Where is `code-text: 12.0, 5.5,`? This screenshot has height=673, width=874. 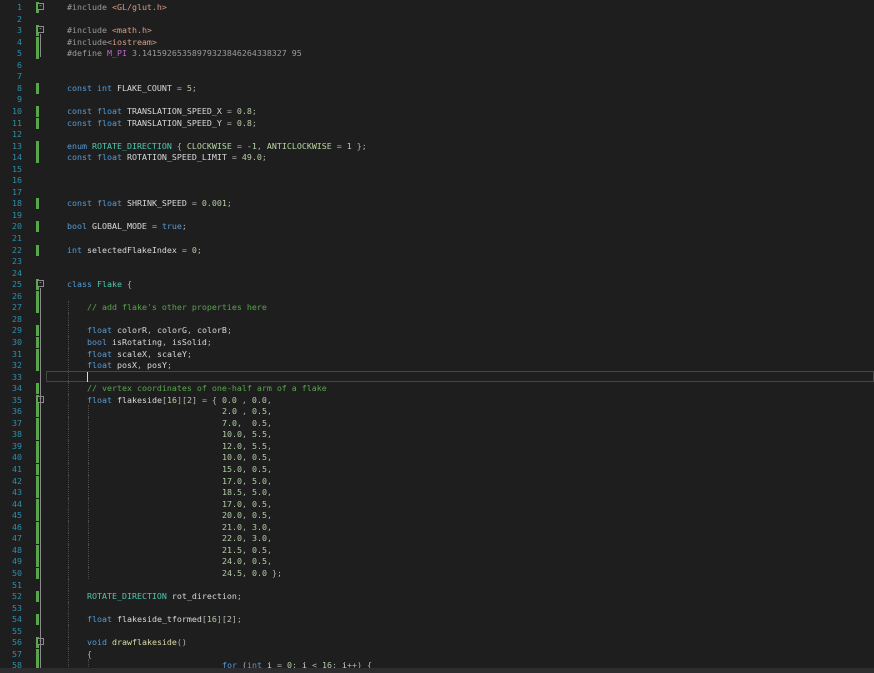
code-text: 12.0, 5.5, is located at coordinates (247, 446).